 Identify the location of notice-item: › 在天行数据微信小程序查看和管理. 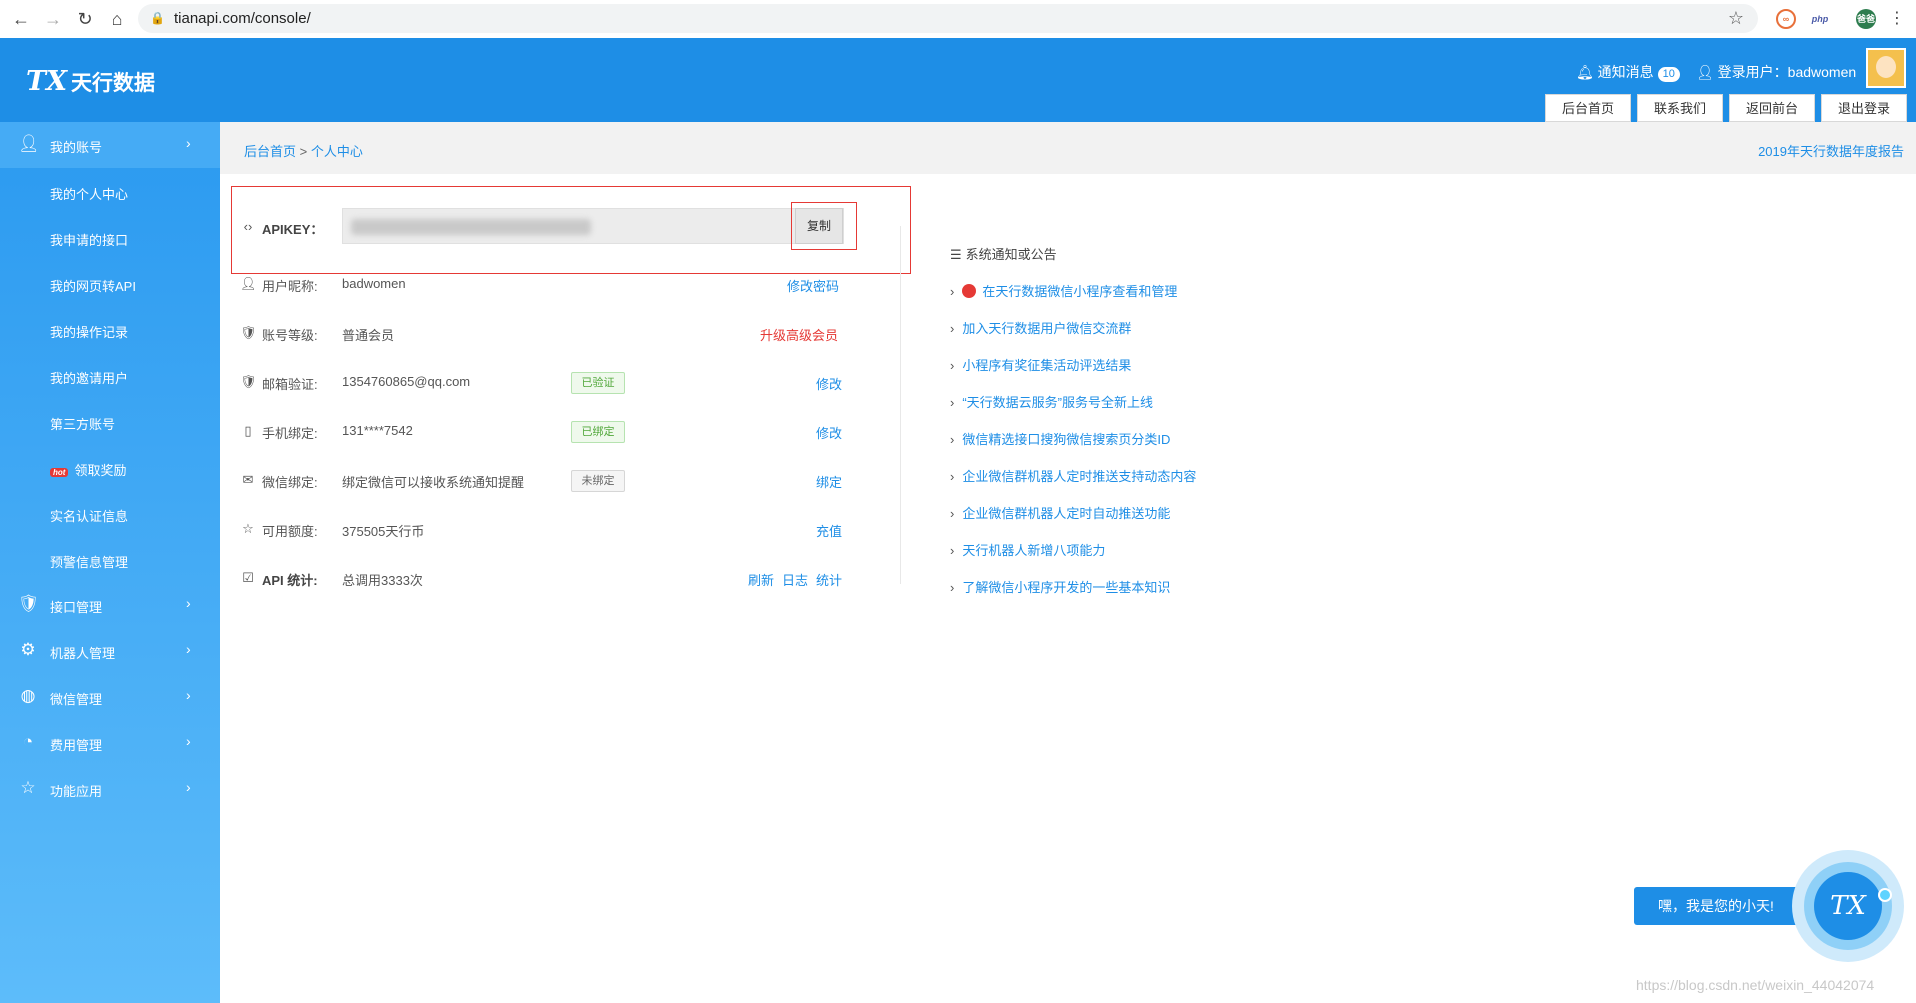
(1063, 290).